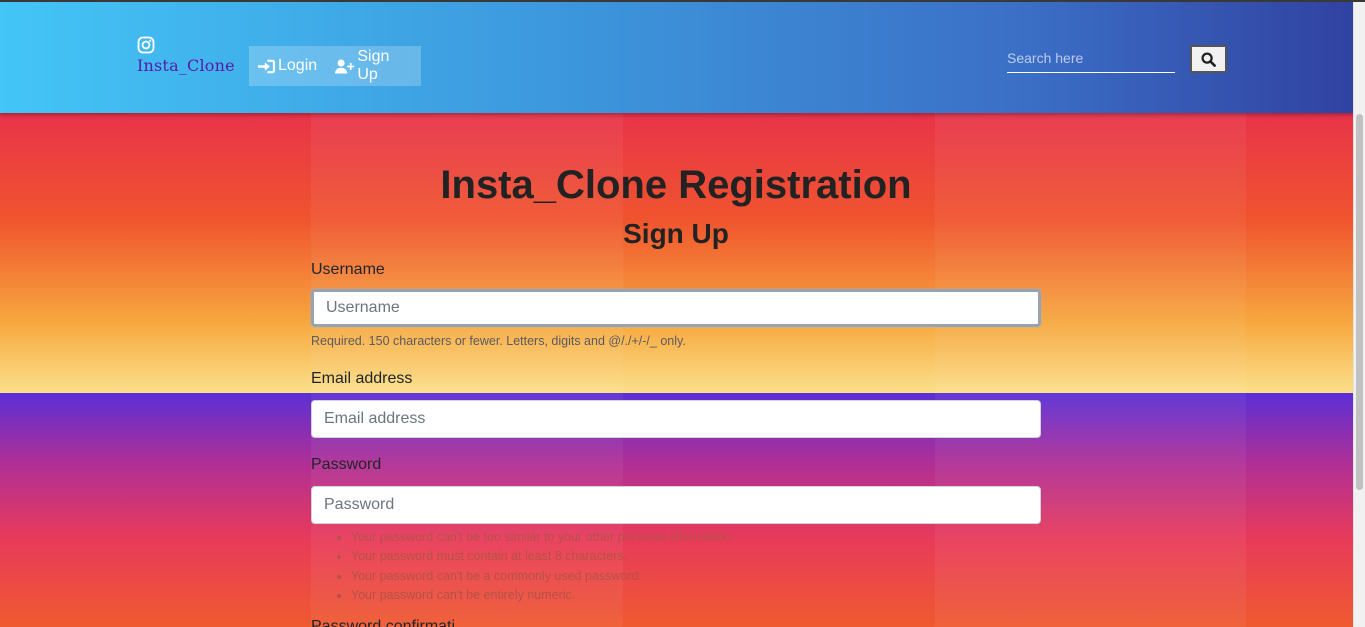 The height and width of the screenshot is (627, 1365). I want to click on sign-in-icon, so click(266, 66).